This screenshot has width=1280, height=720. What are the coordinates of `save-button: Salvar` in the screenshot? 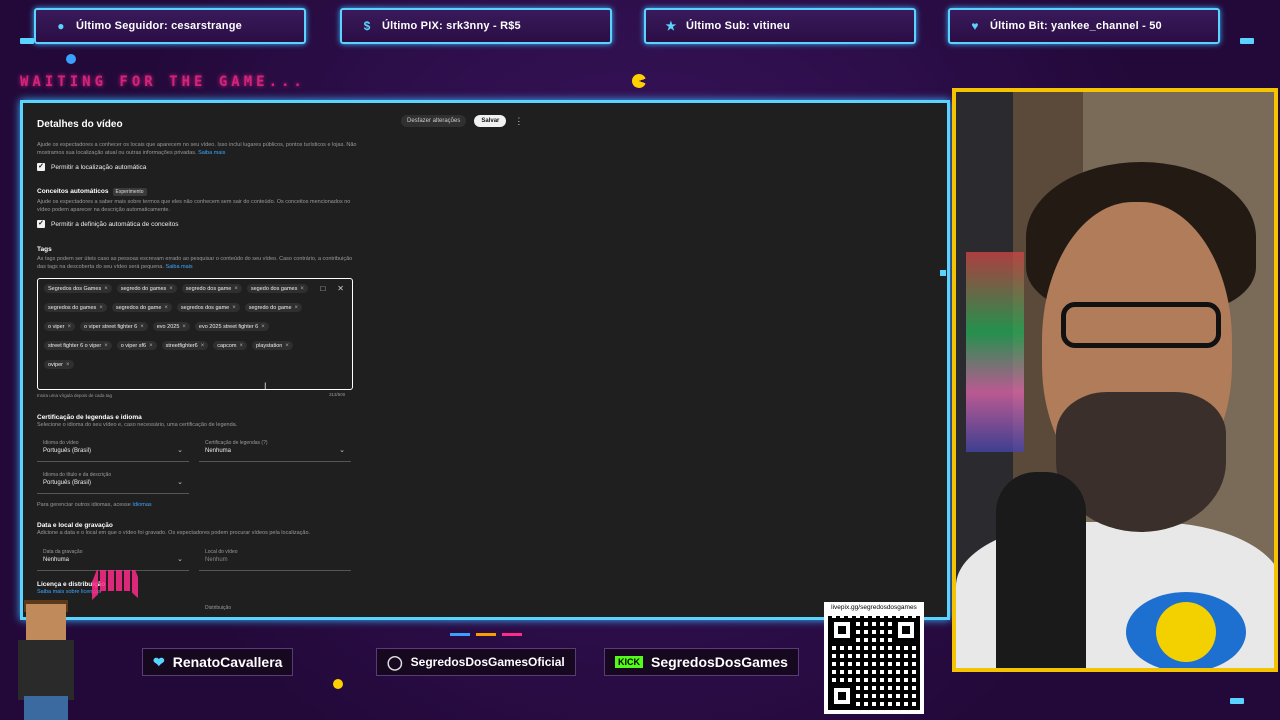 It's located at (490, 121).